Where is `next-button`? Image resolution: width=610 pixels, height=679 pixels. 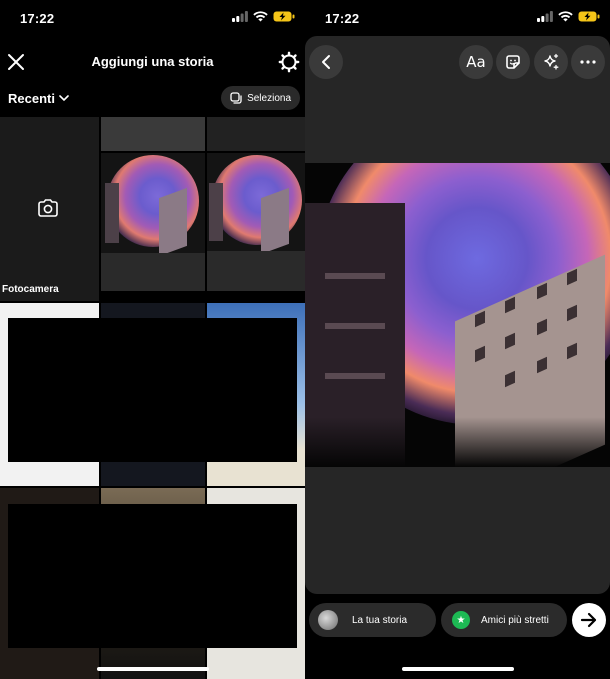 next-button is located at coordinates (589, 620).